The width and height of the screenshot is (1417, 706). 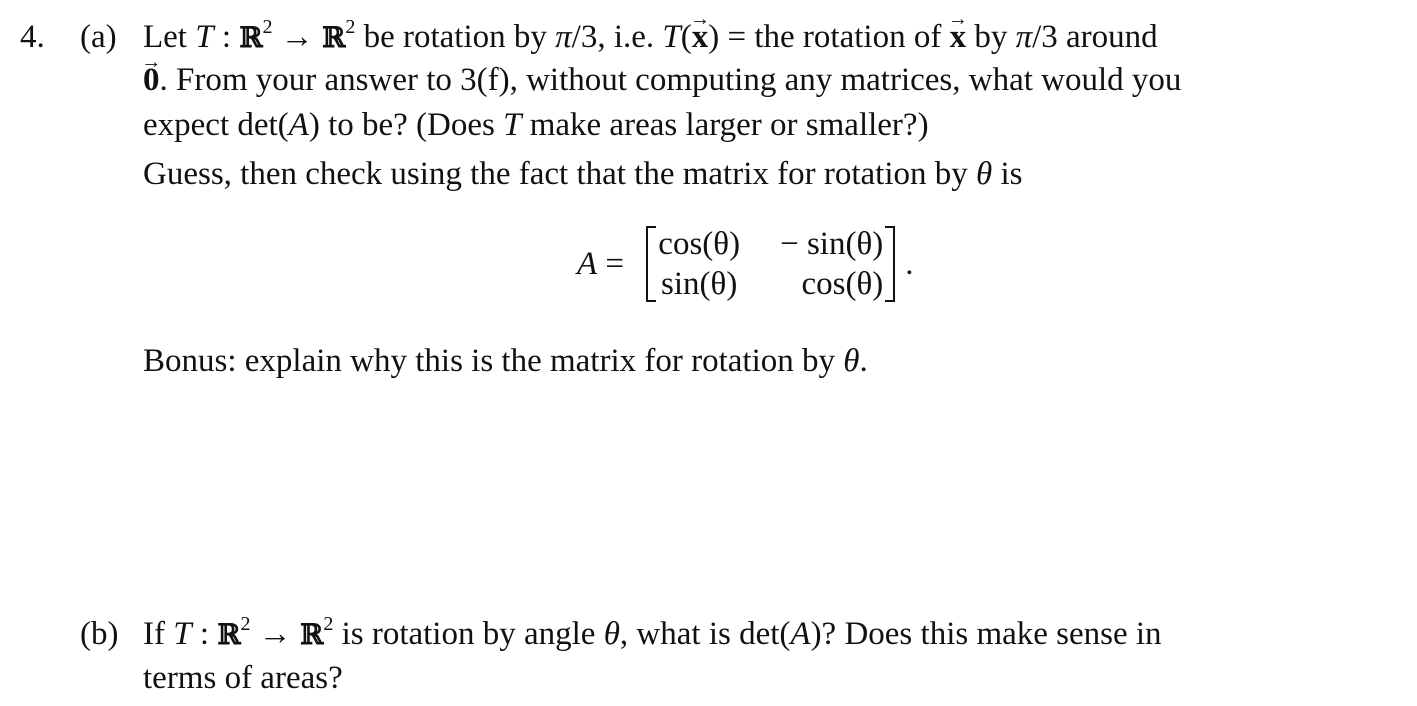 I want to click on text: is rotation by angle, so click(x=468, y=634).